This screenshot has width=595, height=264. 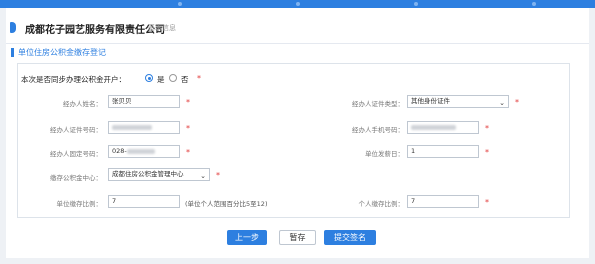 What do you see at coordinates (443, 151) in the screenshot?
I see `payday-input: 1` at bounding box center [443, 151].